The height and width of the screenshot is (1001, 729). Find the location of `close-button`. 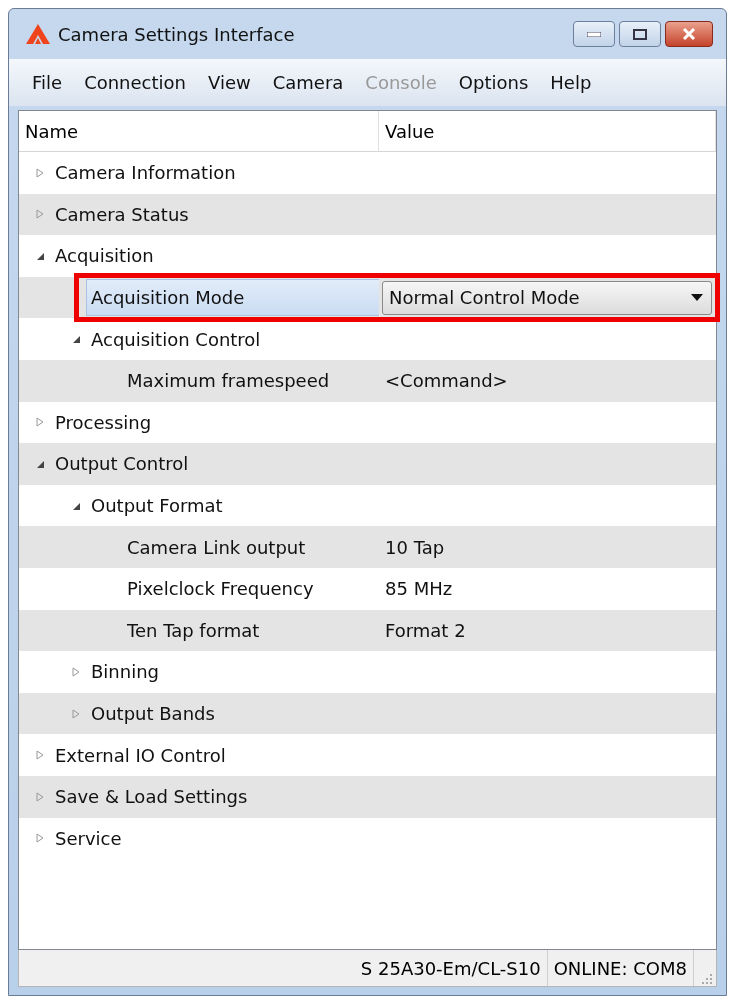

close-button is located at coordinates (689, 34).